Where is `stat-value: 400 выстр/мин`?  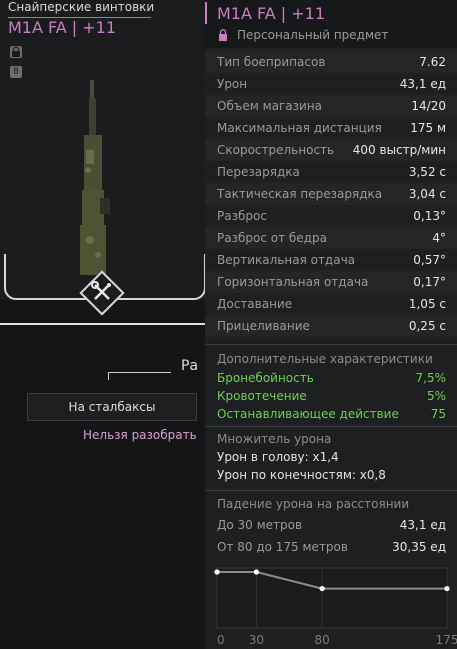 stat-value: 400 выстр/мин is located at coordinates (399, 150).